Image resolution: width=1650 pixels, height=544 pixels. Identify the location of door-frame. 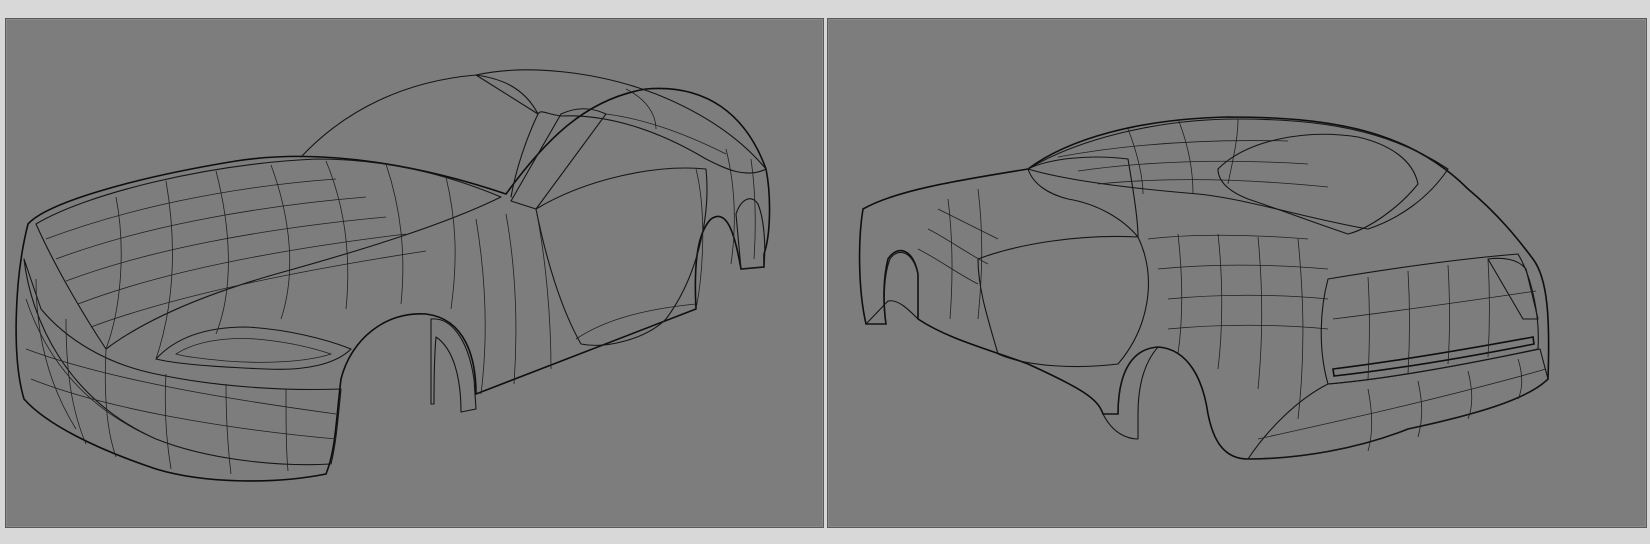
(1083, 197).